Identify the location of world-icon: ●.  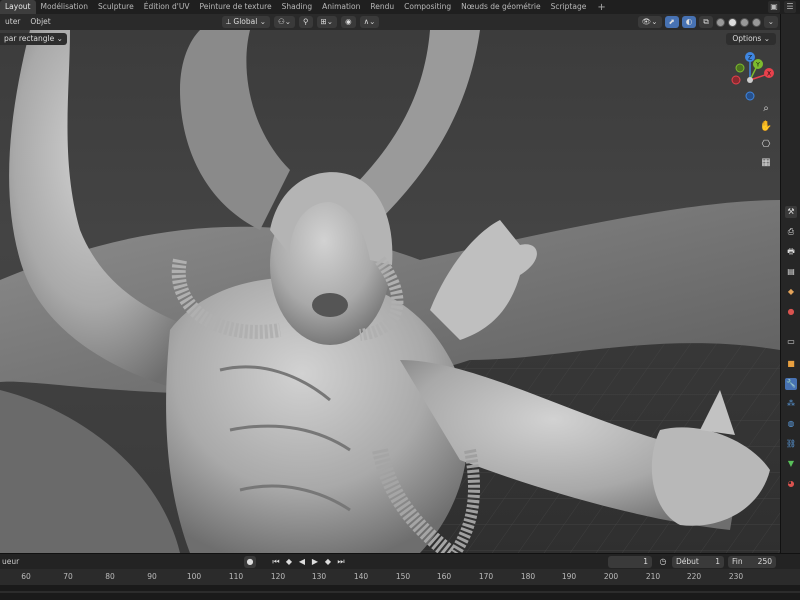
(791, 312).